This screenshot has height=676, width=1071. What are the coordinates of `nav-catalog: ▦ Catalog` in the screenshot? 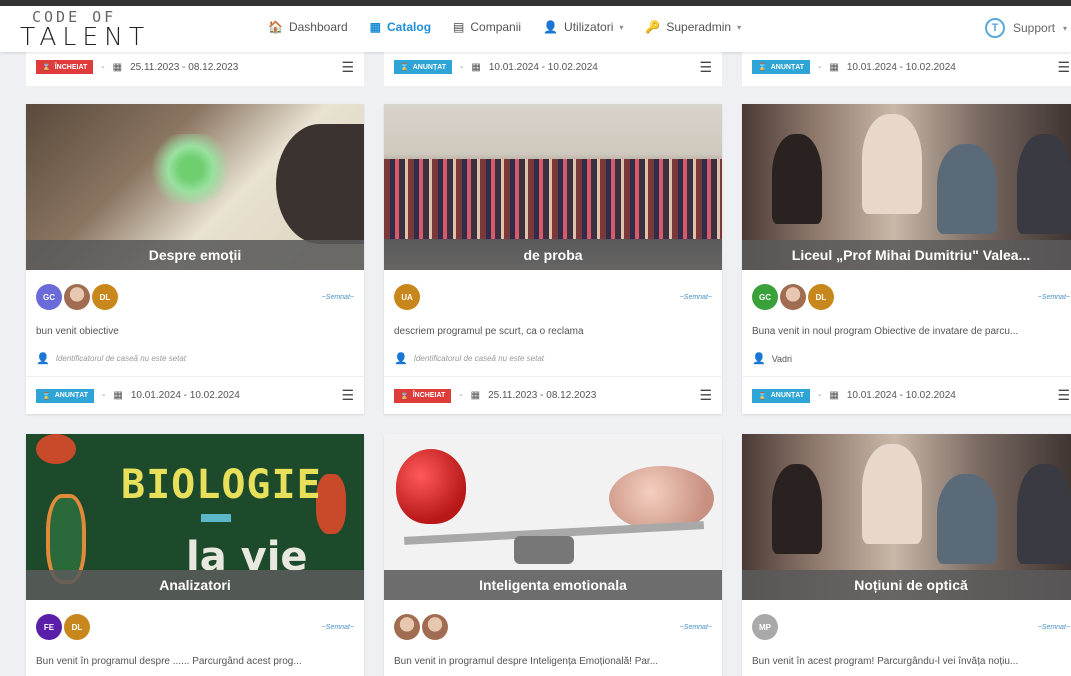 It's located at (400, 27).